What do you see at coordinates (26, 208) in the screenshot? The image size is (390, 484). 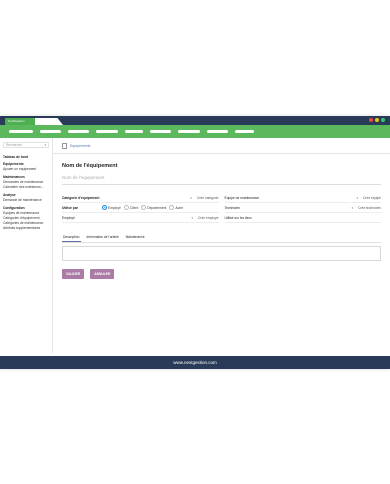 I see `sidebar-section-title: Configuration` at bounding box center [26, 208].